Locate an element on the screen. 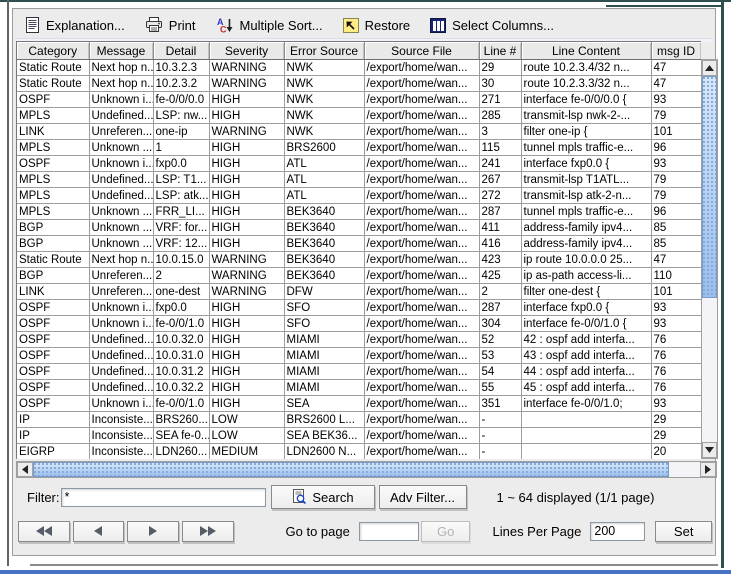  go-button: Go is located at coordinates (445, 531).